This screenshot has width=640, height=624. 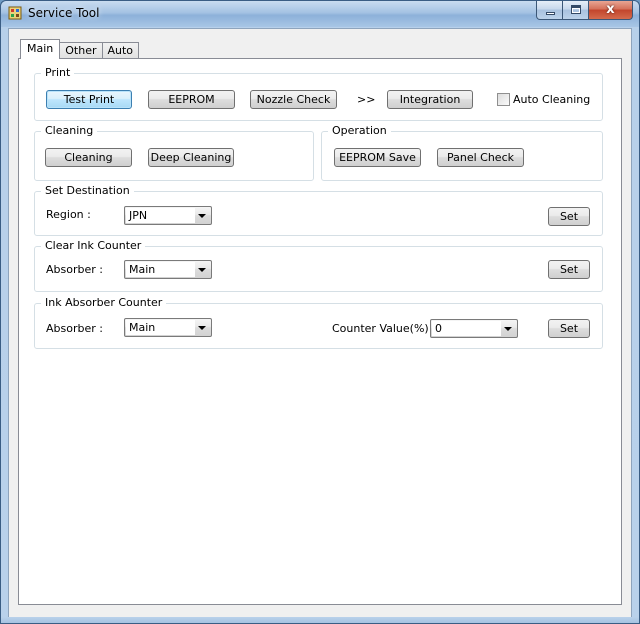 I want to click on app-icon, so click(x=15, y=13).